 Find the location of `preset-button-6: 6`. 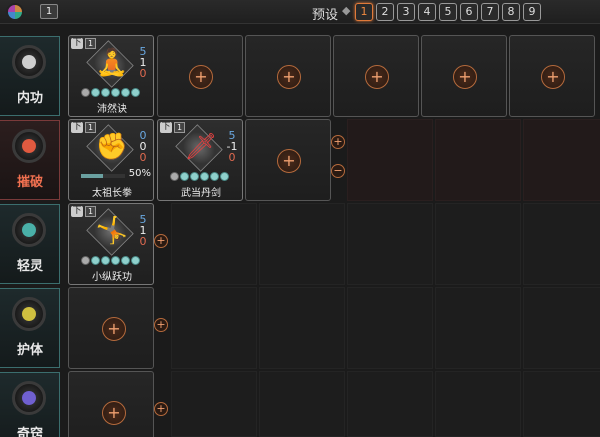

preset-button-6: 6 is located at coordinates (469, 12).